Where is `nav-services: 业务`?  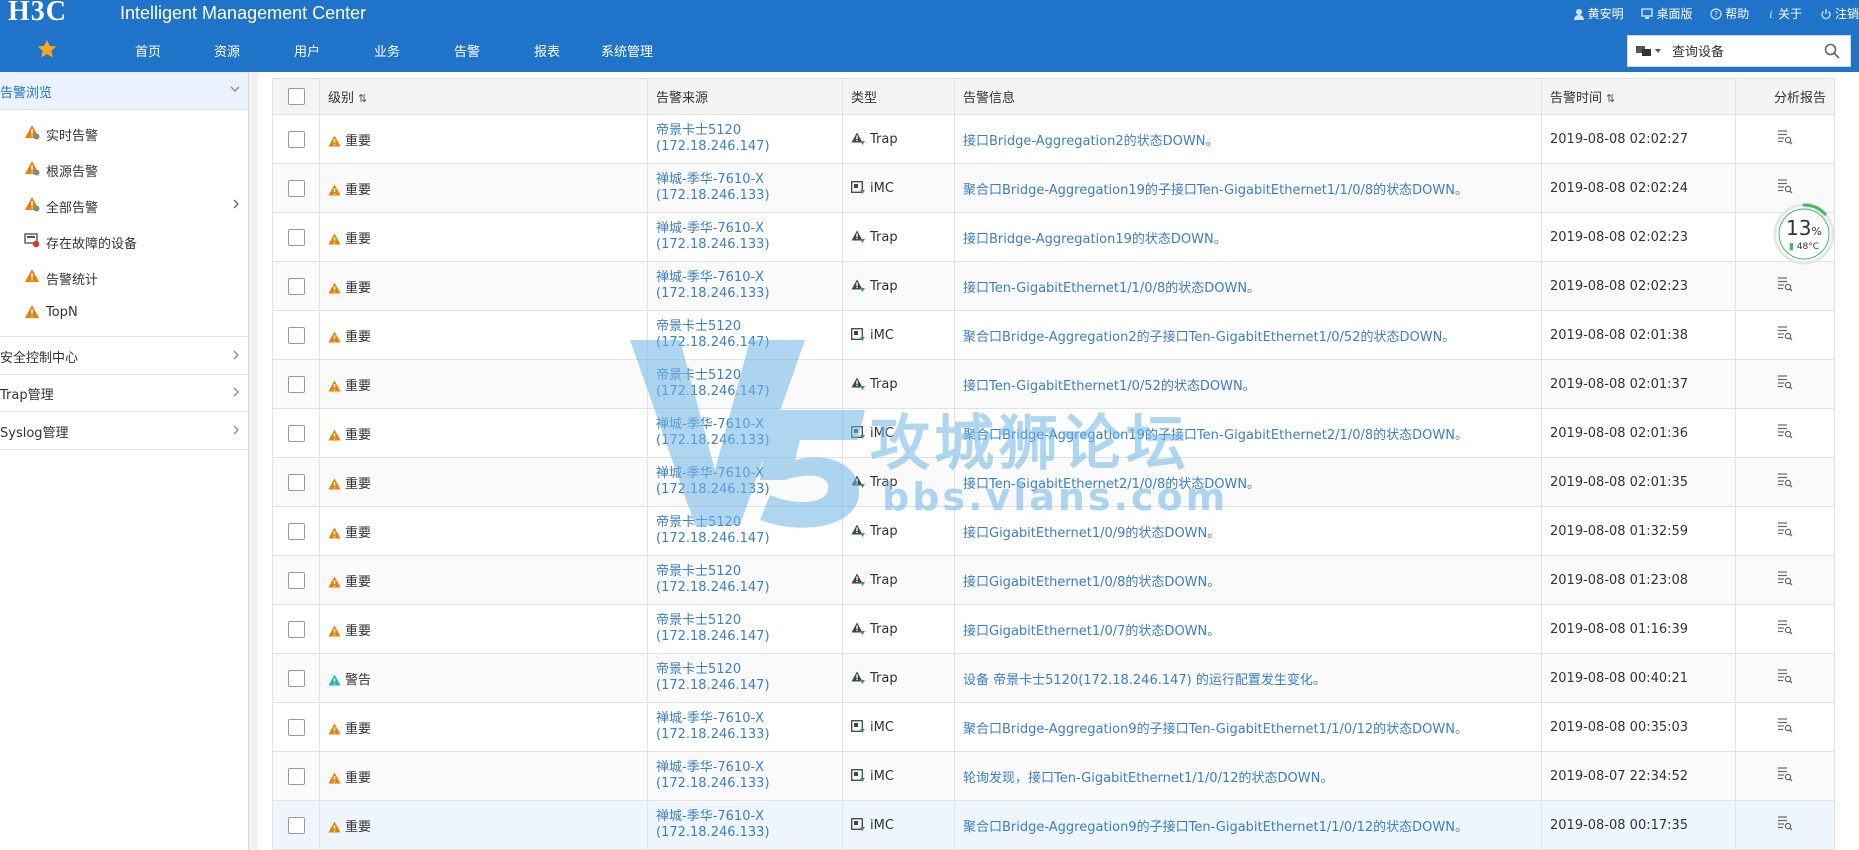
nav-services: 业务 is located at coordinates (387, 50).